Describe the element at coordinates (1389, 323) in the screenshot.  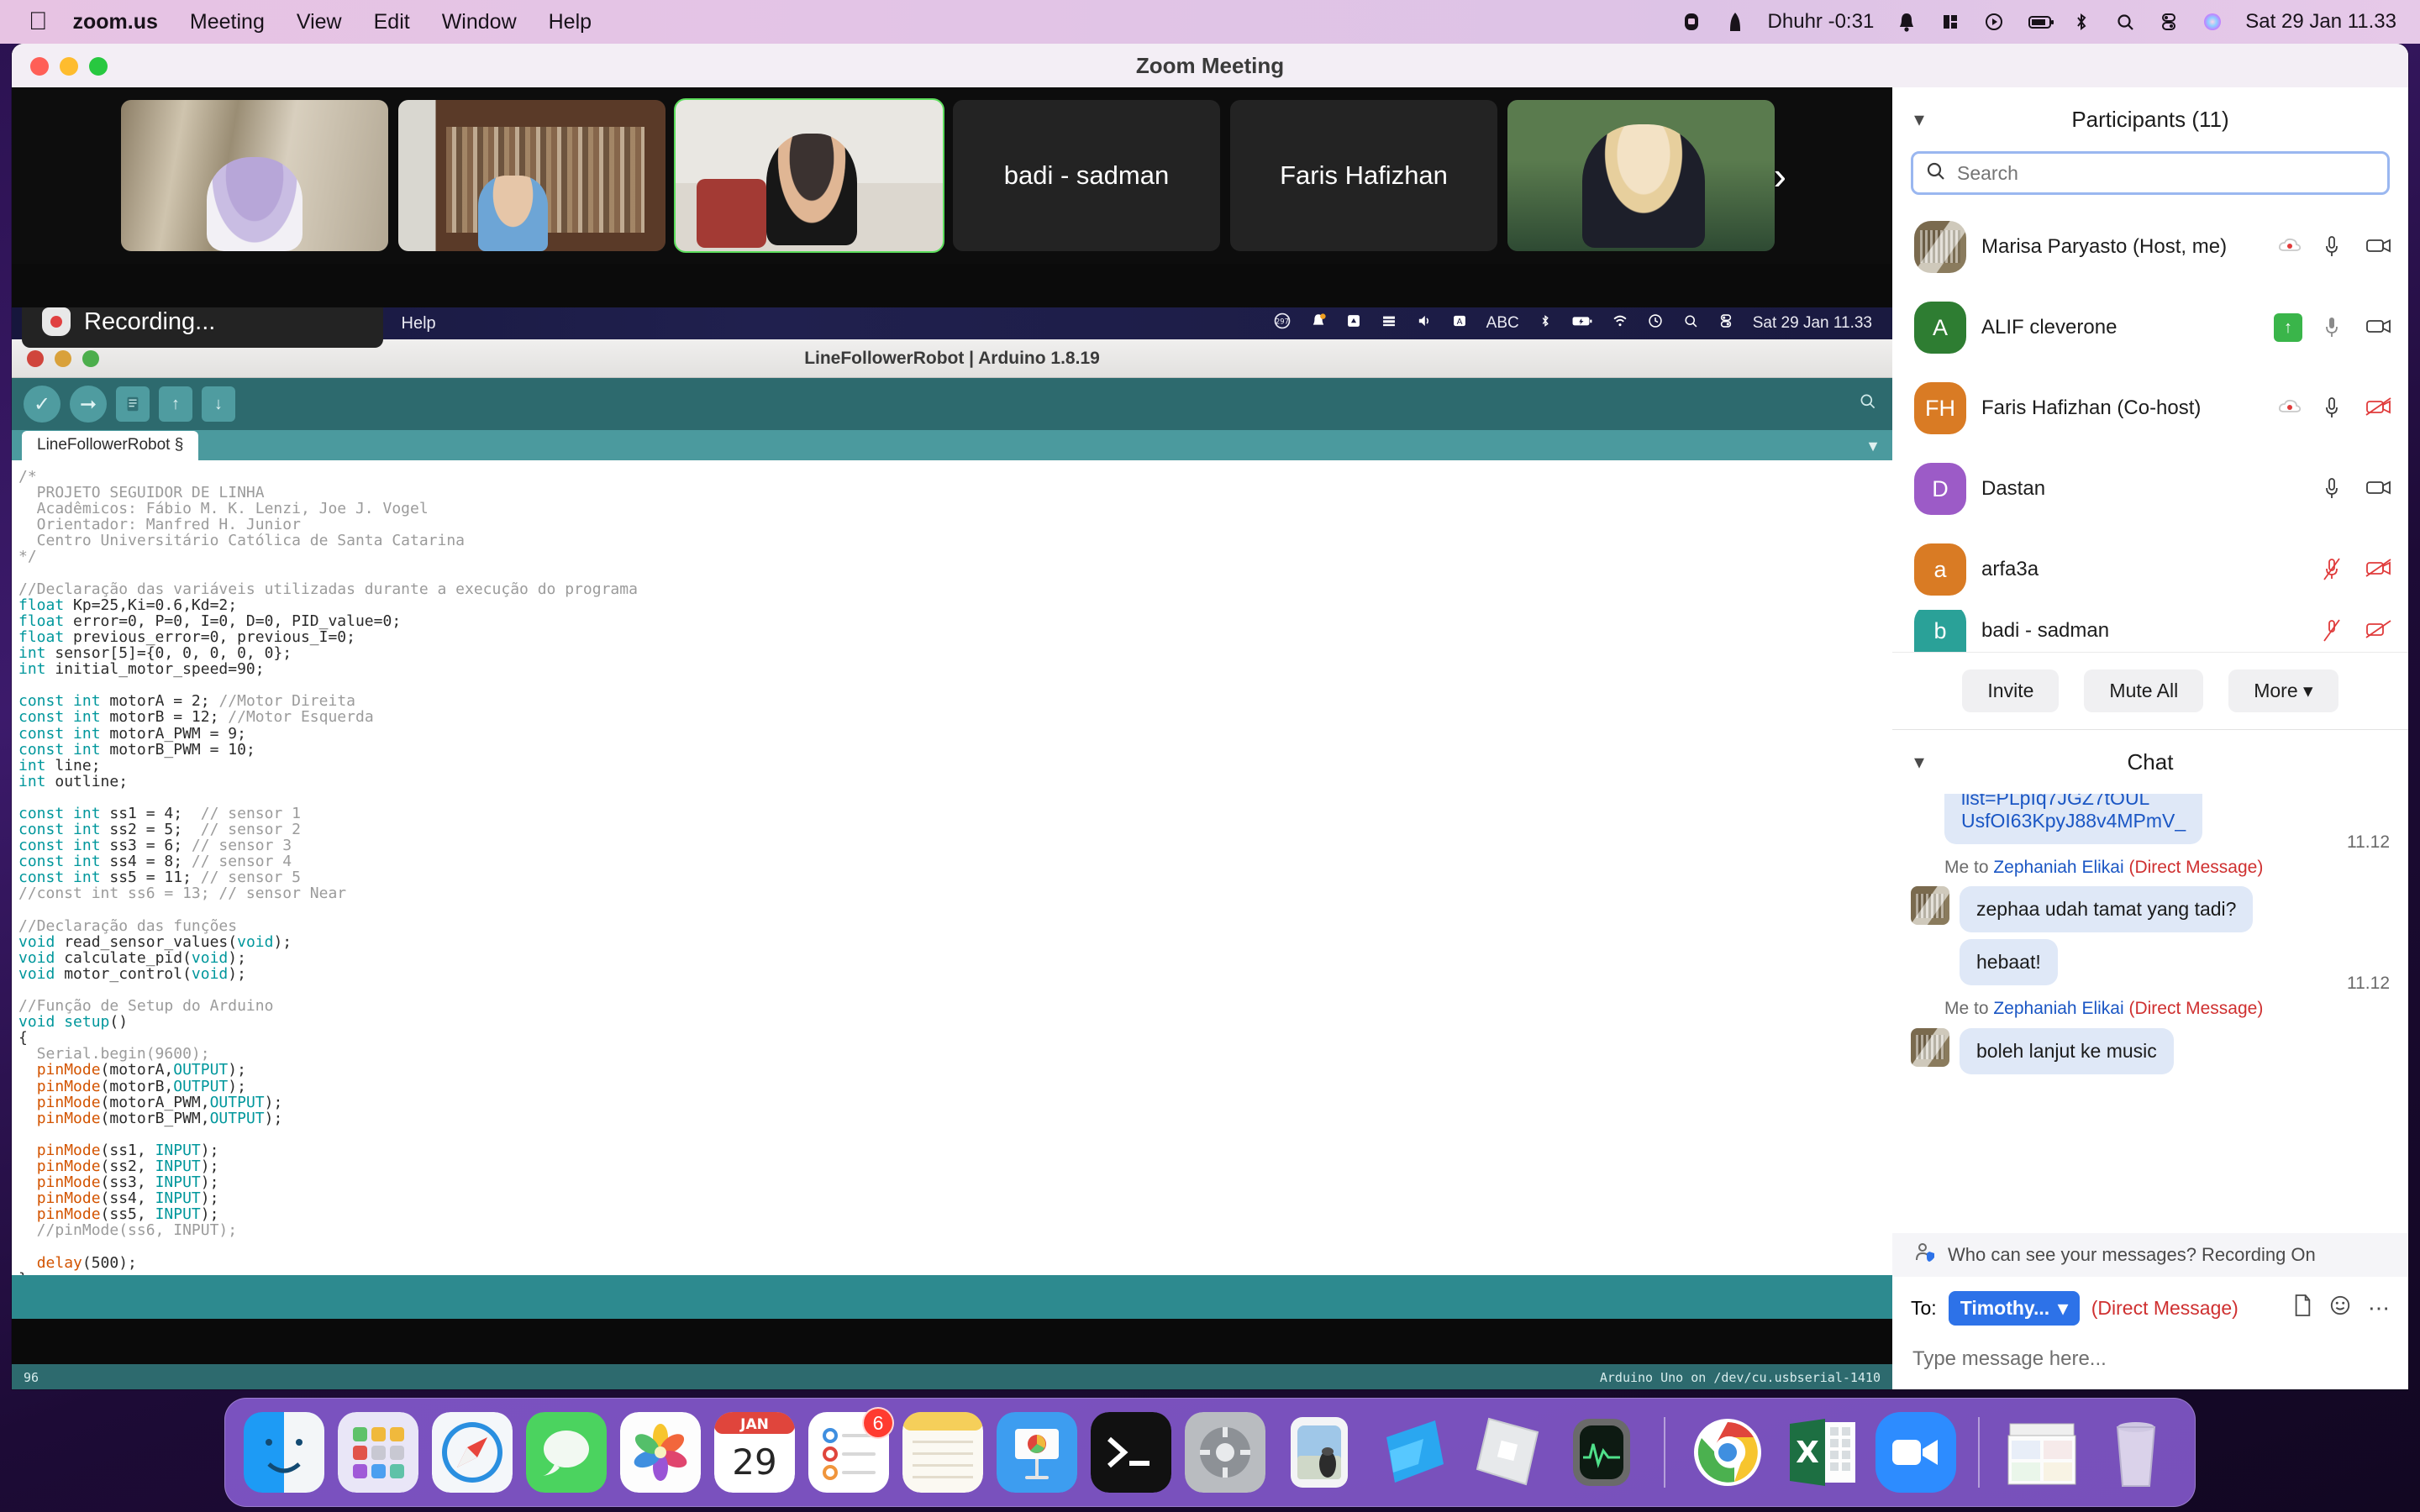
I see `stack-icon` at that location.